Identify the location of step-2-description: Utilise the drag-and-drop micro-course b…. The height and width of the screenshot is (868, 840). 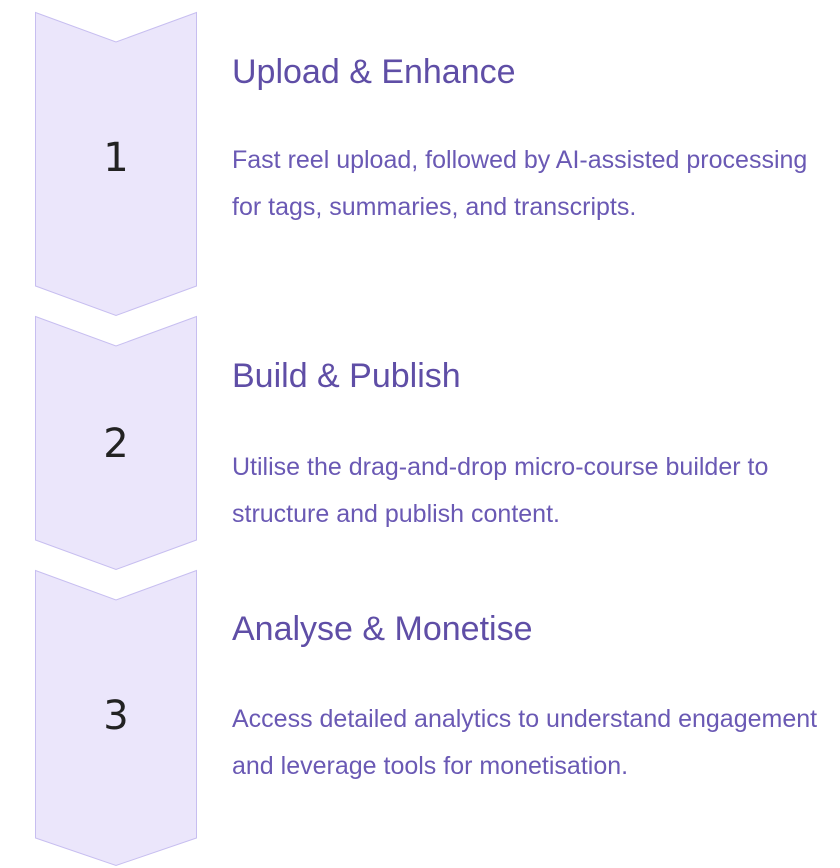
(500, 490).